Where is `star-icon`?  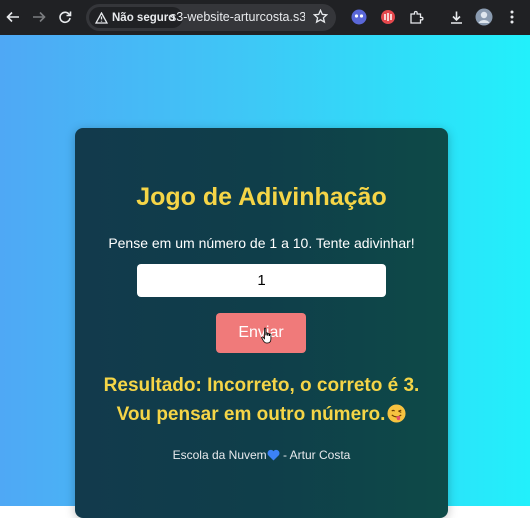
star-icon is located at coordinates (320, 16).